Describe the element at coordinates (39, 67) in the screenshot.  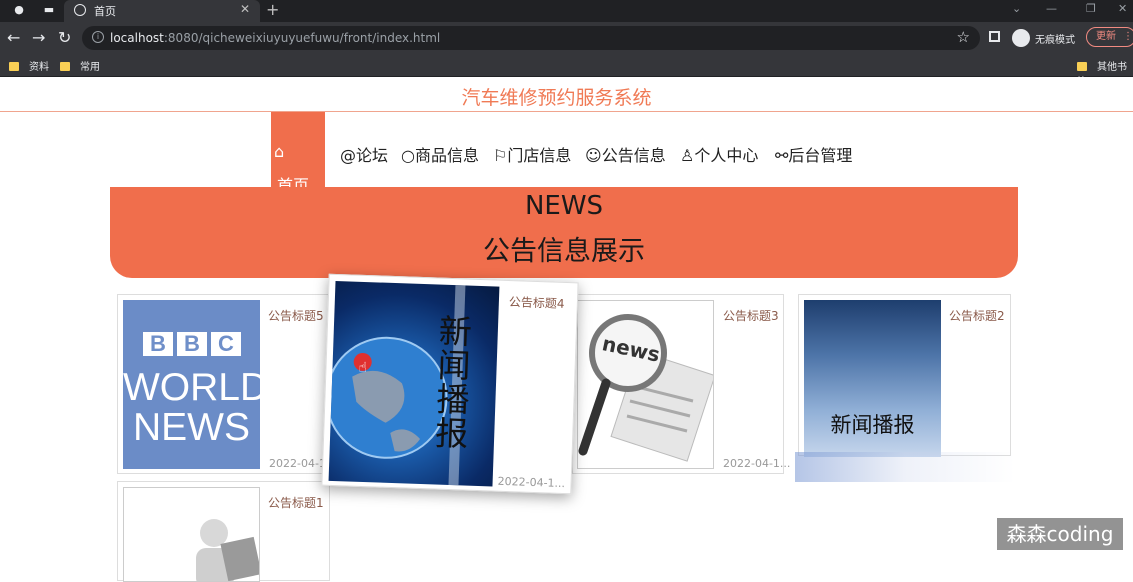
I see `bookmark-label: 资料` at that location.